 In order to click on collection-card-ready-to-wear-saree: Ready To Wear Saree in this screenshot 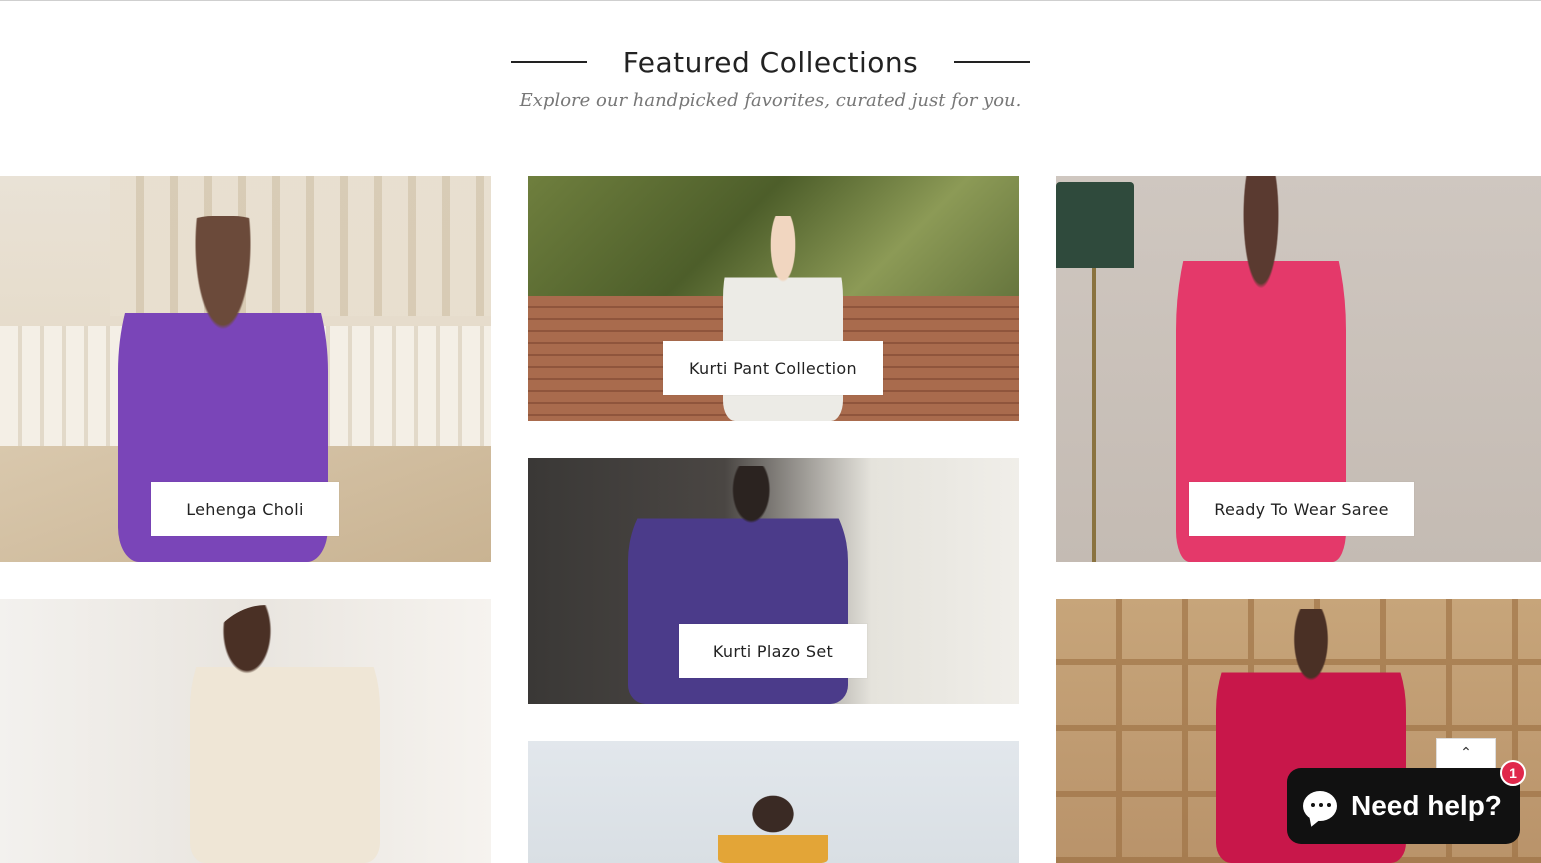, I will do `click(1298, 369)`.